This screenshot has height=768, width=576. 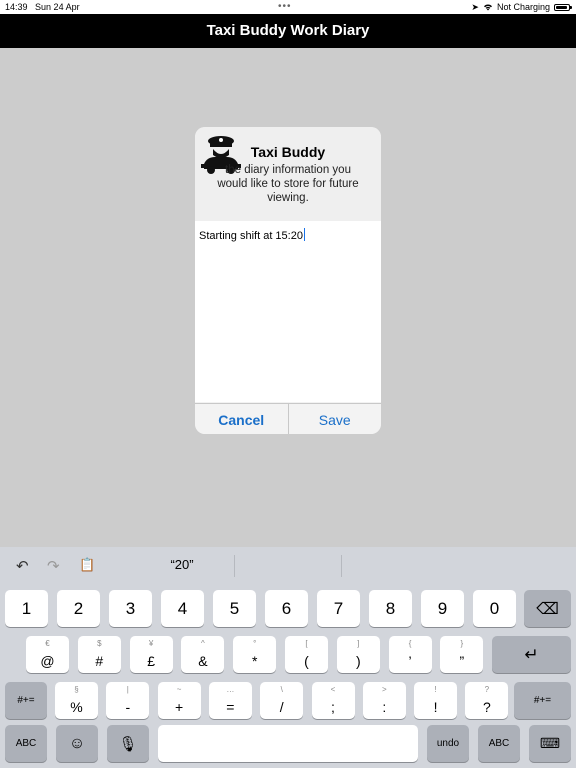 I want to click on key-label: :, so click(x=384, y=707).